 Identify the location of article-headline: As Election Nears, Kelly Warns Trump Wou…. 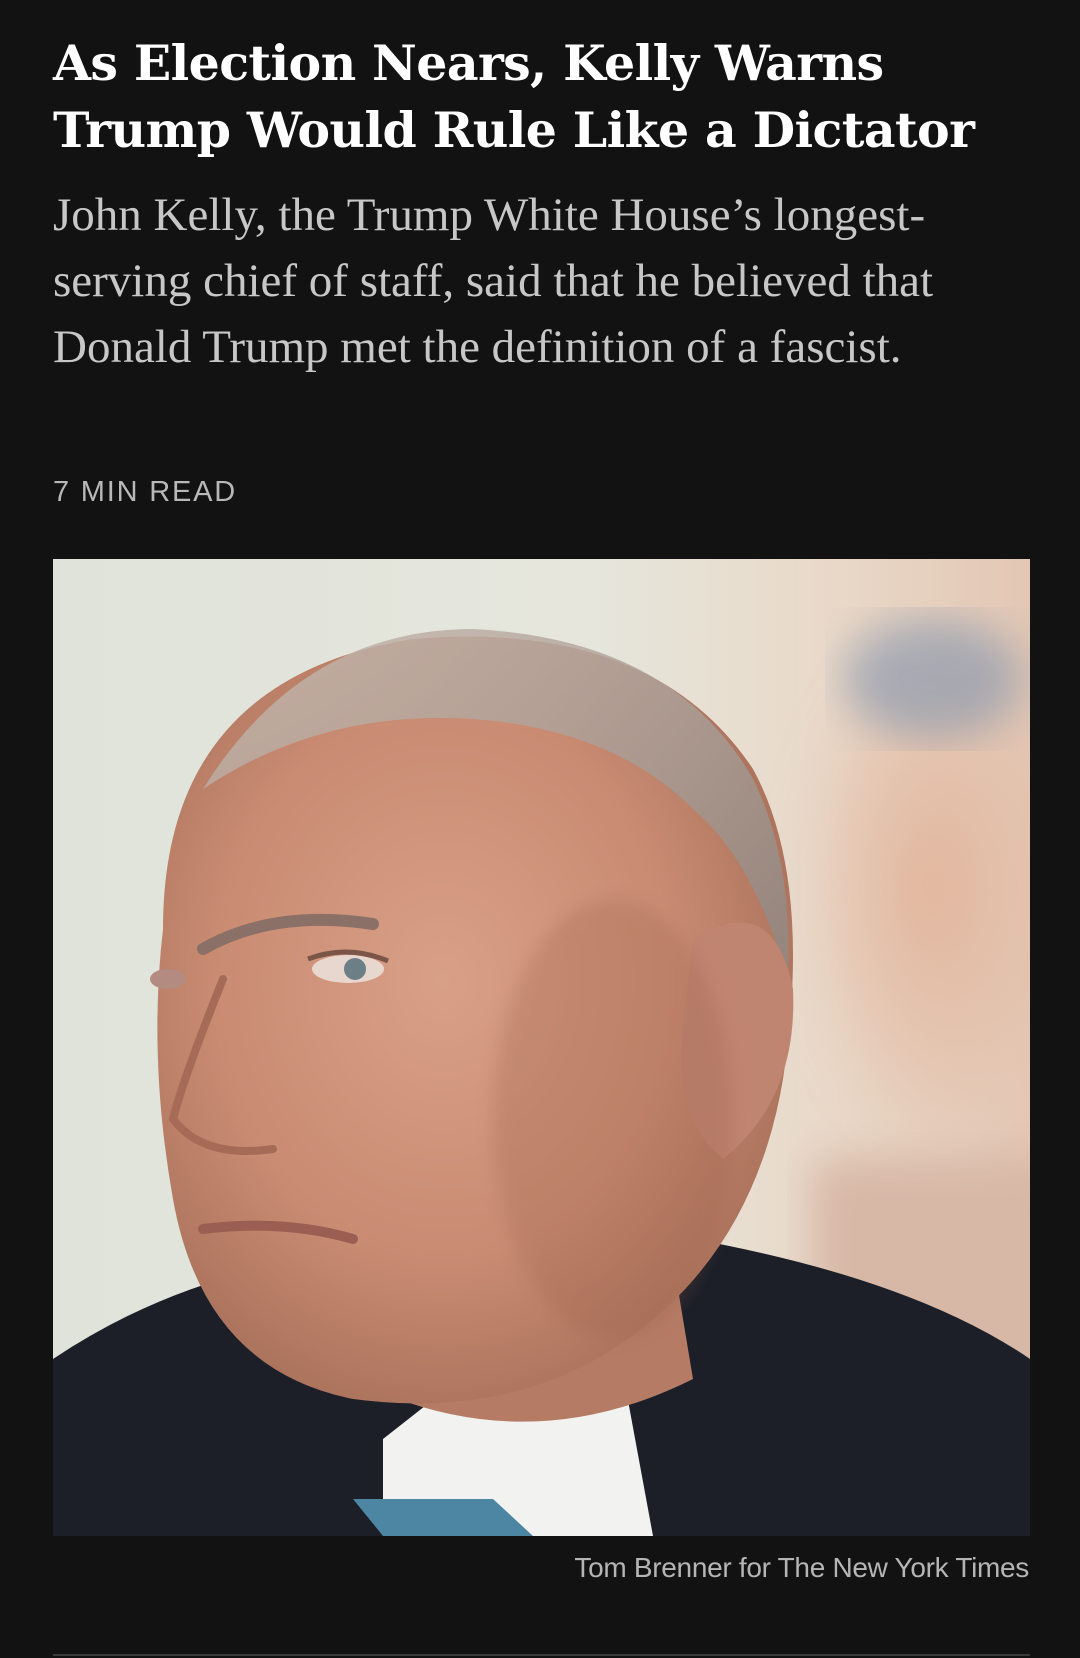
(548, 97).